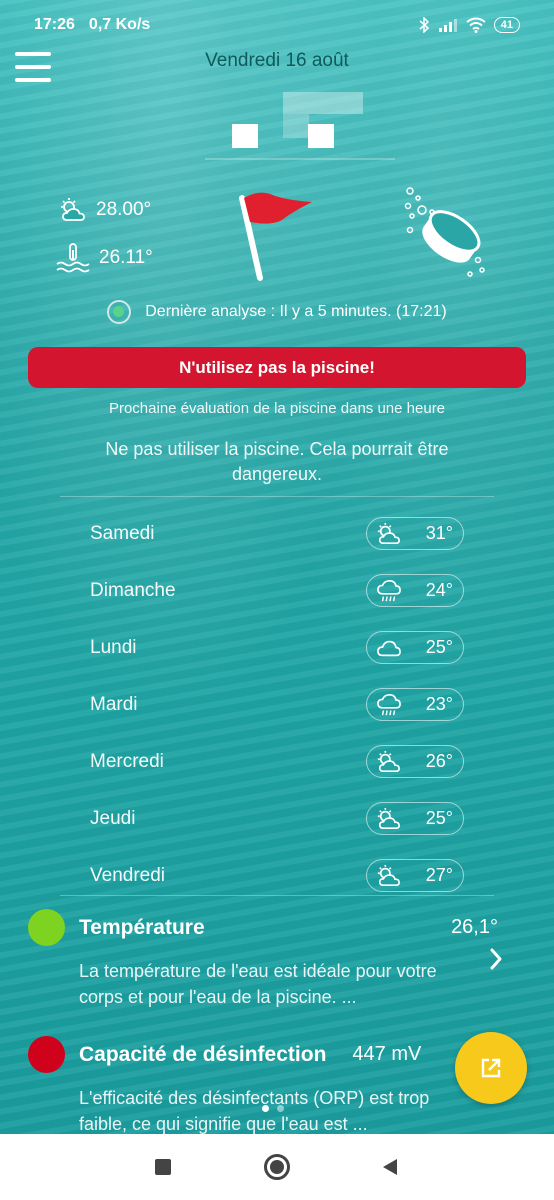  What do you see at coordinates (113, 647) in the screenshot?
I see `forecast-day: Lundi` at bounding box center [113, 647].